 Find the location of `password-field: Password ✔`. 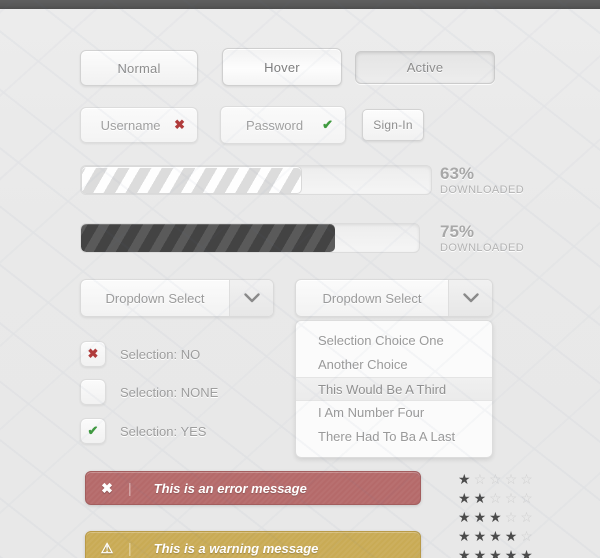

password-field: Password ✔ is located at coordinates (283, 125).